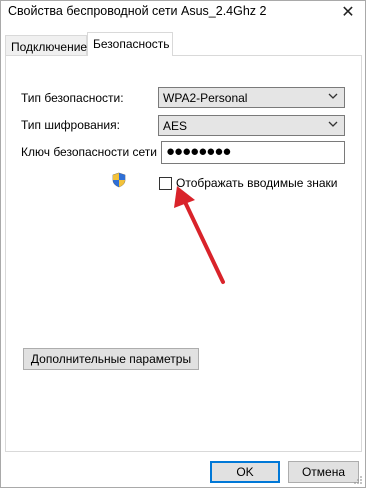 Image resolution: width=367 pixels, height=489 pixels. Describe the element at coordinates (251, 125) in the screenshot. I see `encryption-type-select: AES` at that location.